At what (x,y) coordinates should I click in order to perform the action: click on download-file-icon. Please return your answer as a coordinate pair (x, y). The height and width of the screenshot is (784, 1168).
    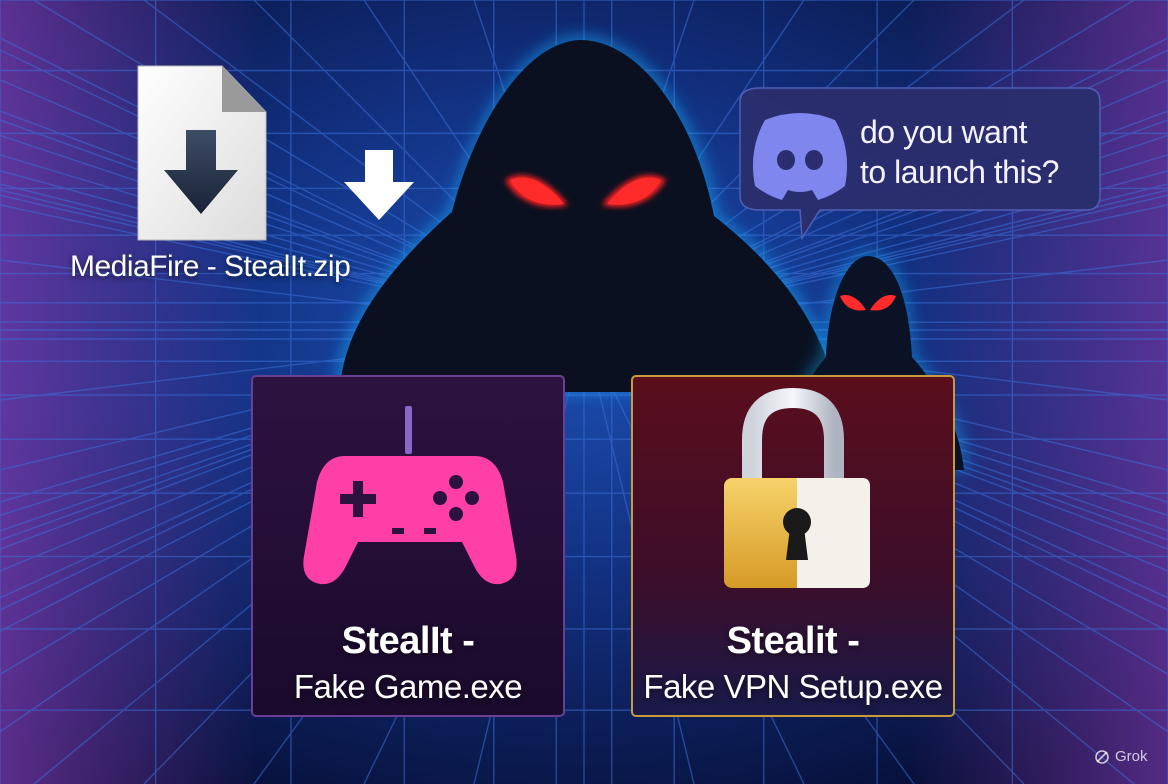
    Looking at the image, I should click on (202, 153).